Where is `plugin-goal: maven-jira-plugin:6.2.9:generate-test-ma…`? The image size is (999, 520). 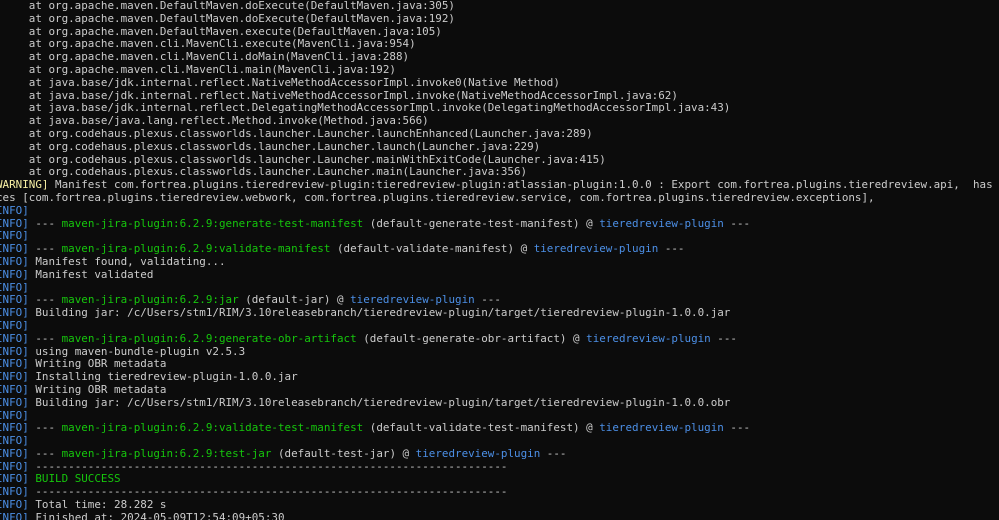
plugin-goal: maven-jira-plugin:6.2.9:generate-test-ma… is located at coordinates (212, 223).